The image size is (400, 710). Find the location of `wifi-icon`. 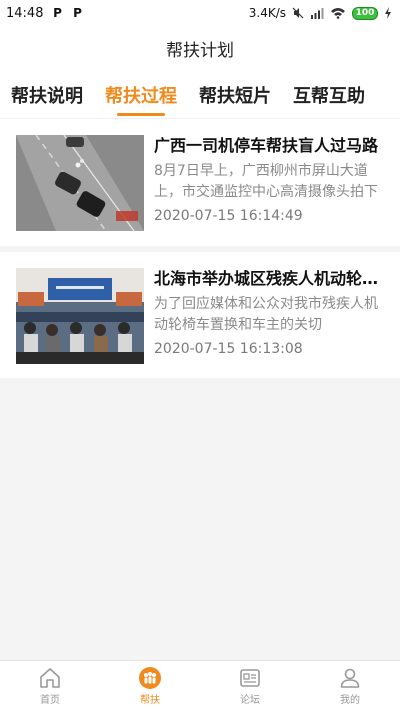

wifi-icon is located at coordinates (338, 13).